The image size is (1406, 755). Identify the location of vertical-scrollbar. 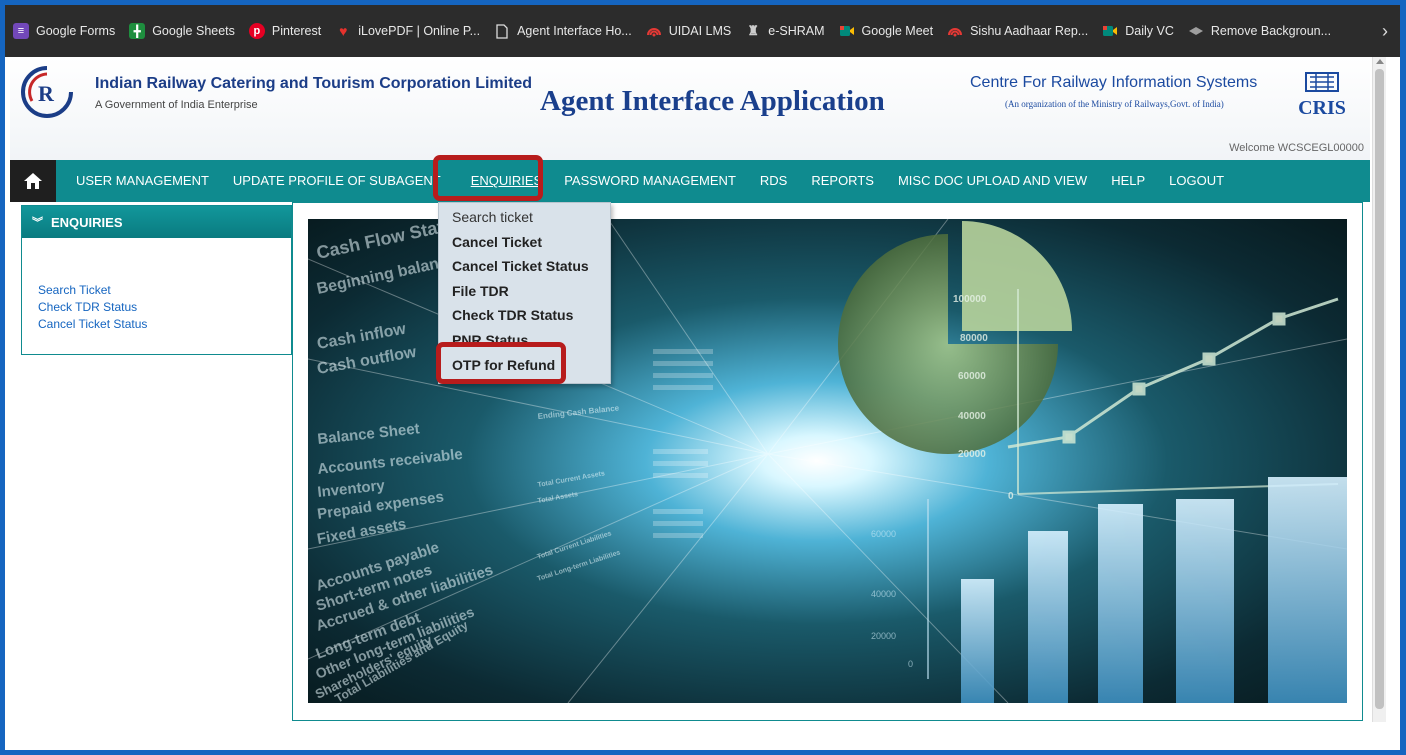
(1379, 389).